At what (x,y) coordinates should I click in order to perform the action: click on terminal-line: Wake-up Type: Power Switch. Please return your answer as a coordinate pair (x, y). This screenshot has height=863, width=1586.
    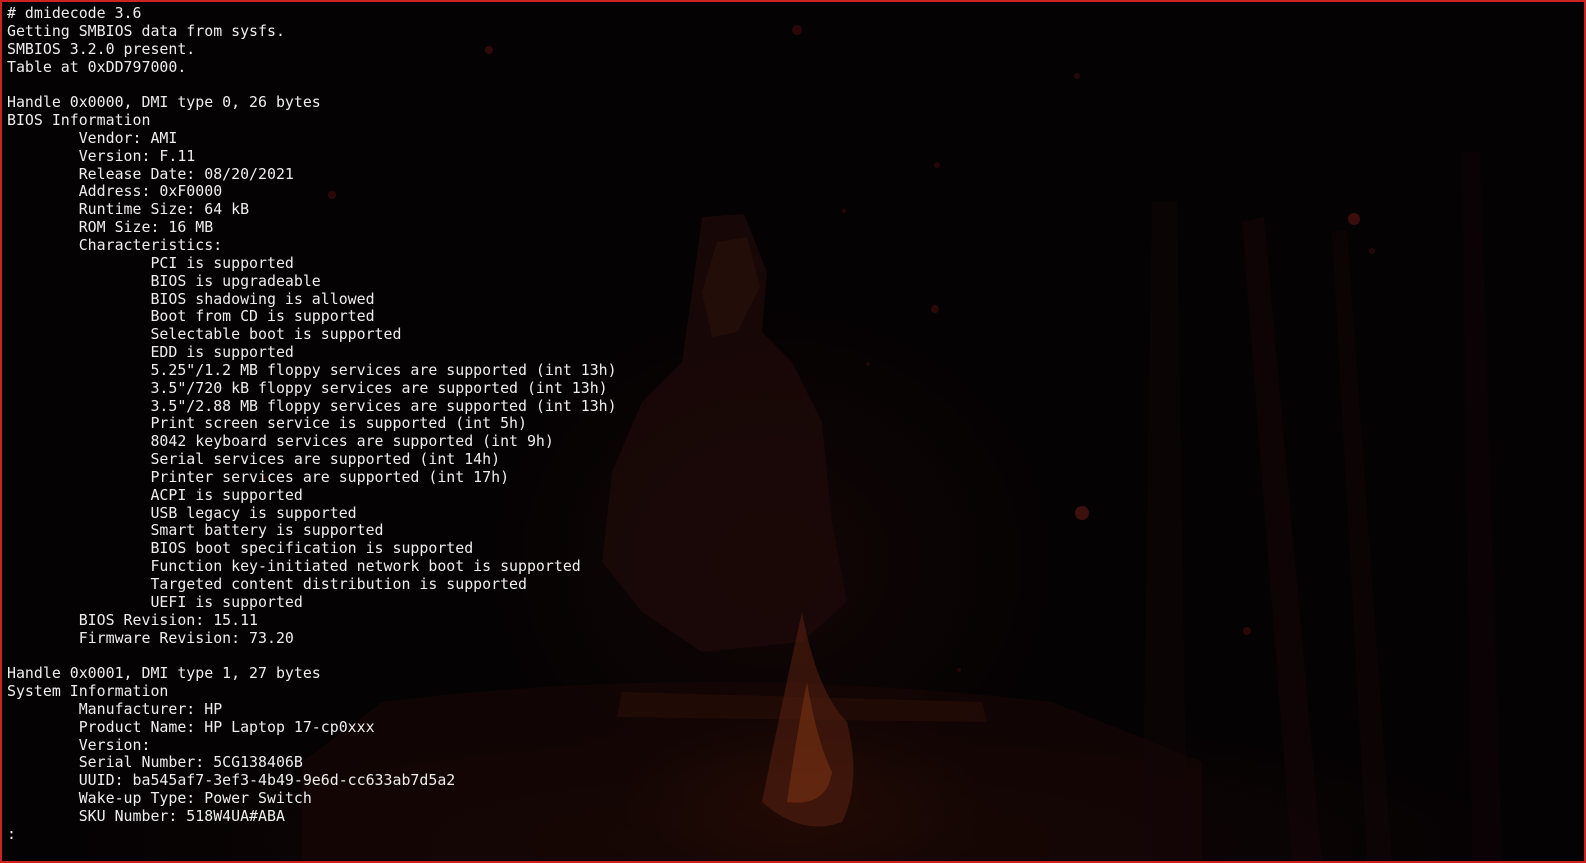
    Looking at the image, I should click on (159, 798).